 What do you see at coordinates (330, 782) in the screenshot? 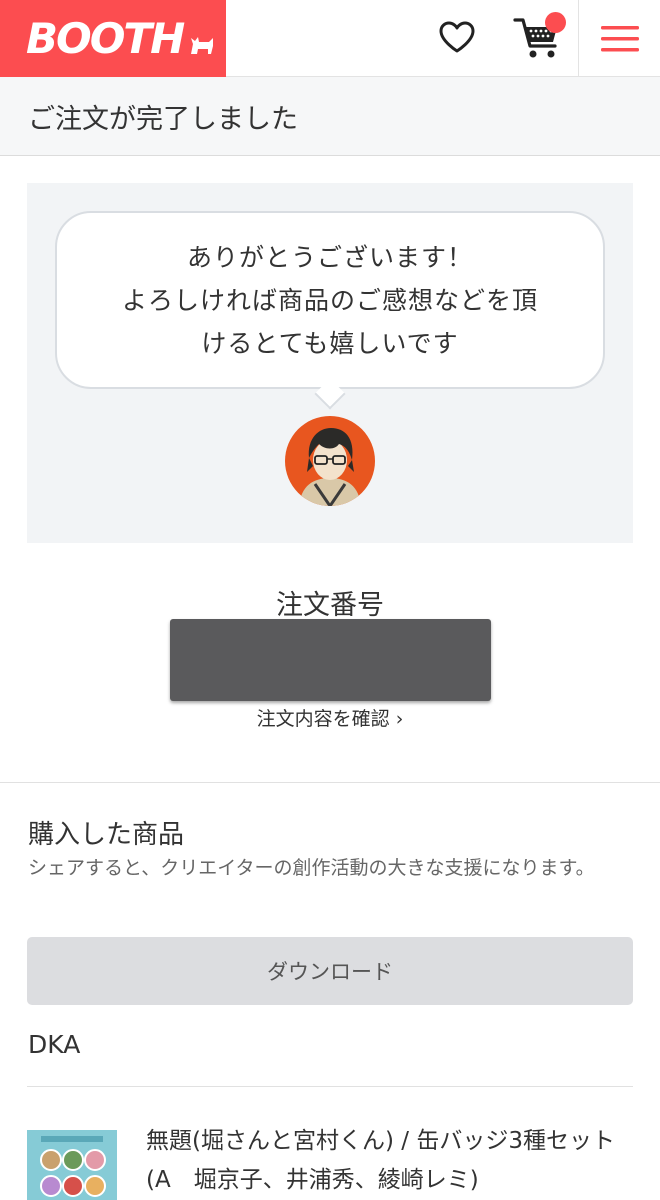
I see `section-divider` at bounding box center [330, 782].